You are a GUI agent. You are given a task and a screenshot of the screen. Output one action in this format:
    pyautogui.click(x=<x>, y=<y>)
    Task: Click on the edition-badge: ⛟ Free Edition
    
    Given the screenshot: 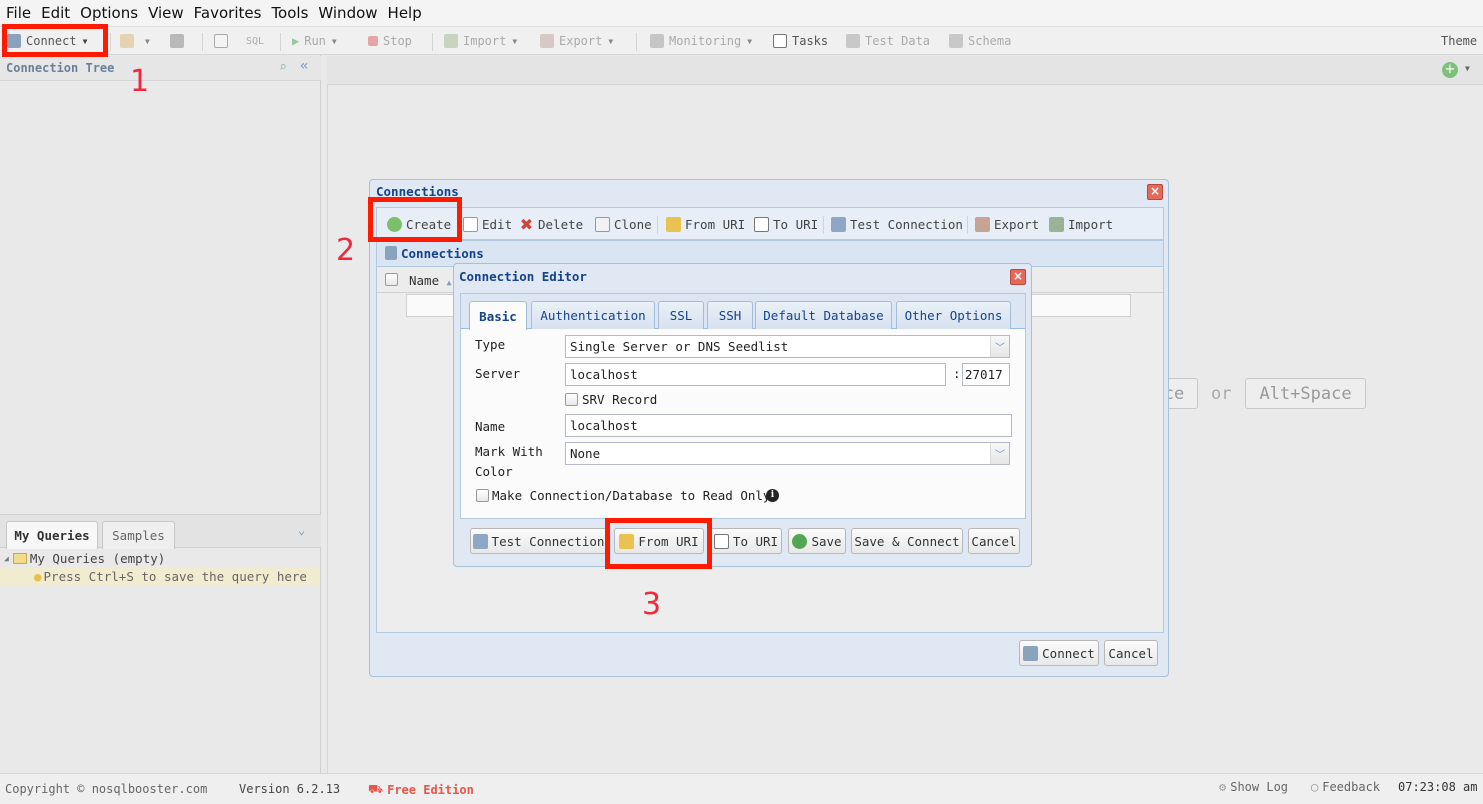 What is the action you would take?
    pyautogui.click(x=421, y=790)
    